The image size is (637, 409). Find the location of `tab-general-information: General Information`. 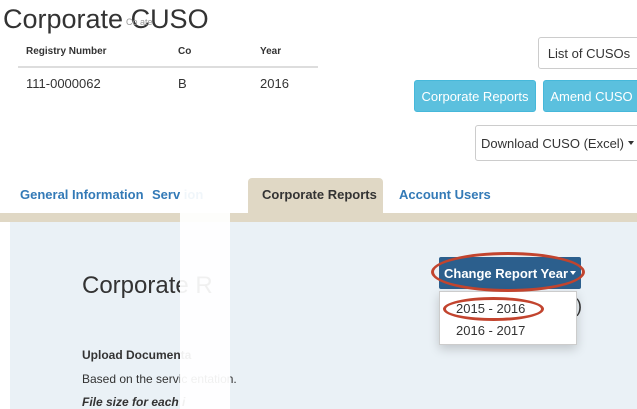

tab-general-information: General Information is located at coordinates (82, 194).